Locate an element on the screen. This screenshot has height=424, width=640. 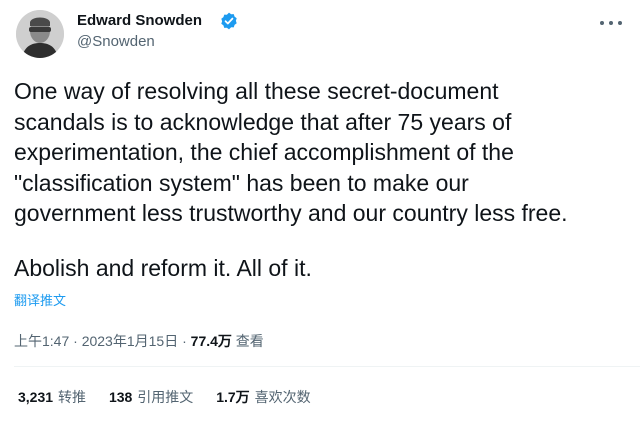
tweet-meta: 上午1:47 · 2023年1月15日 · 77.4万 查看 is located at coordinates (139, 341).